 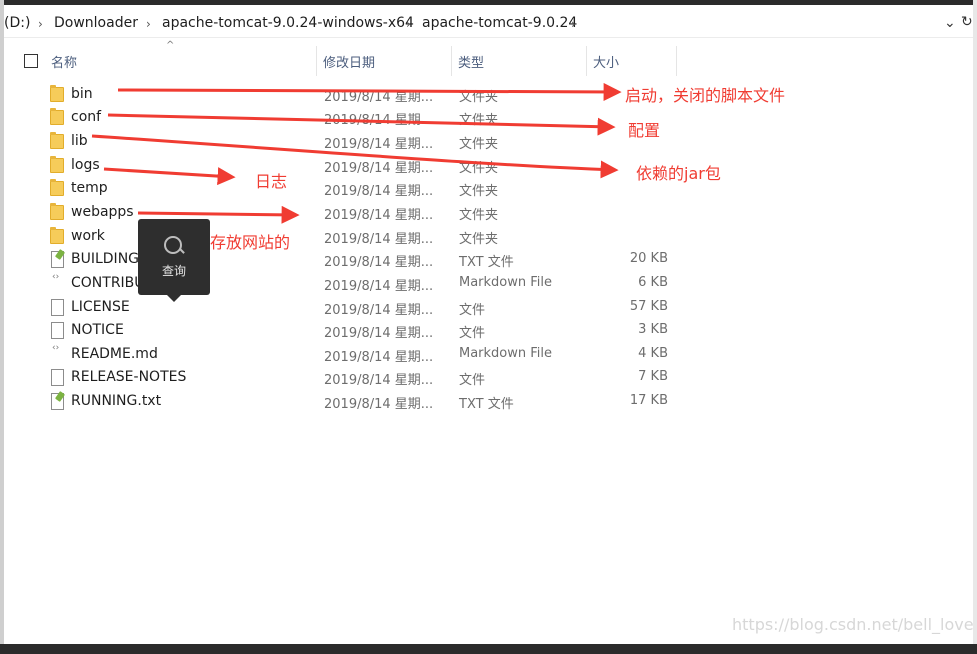 What do you see at coordinates (174, 270) in the screenshot?
I see `search-popup-label: 查询` at bounding box center [174, 270].